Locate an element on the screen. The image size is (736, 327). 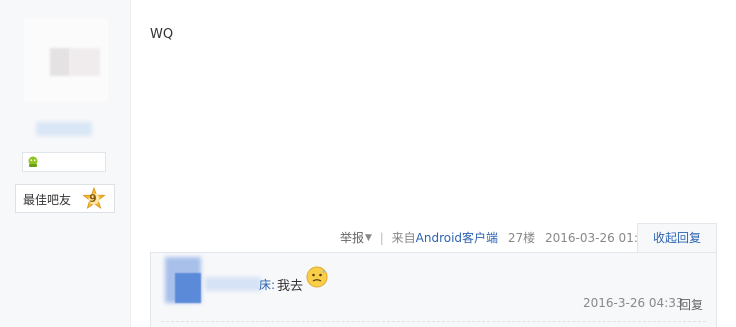
from-prefix: 来自 is located at coordinates (403, 238).